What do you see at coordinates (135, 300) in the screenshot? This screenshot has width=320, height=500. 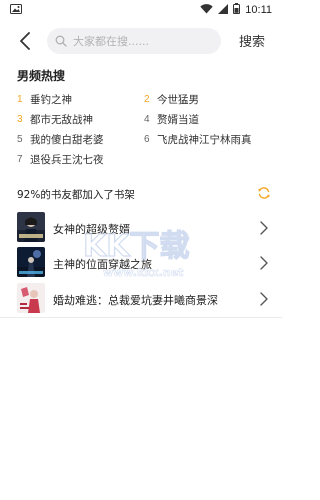 I see `book-title: 婚劫难逃：总裁爱坑妻井曦商景深` at bounding box center [135, 300].